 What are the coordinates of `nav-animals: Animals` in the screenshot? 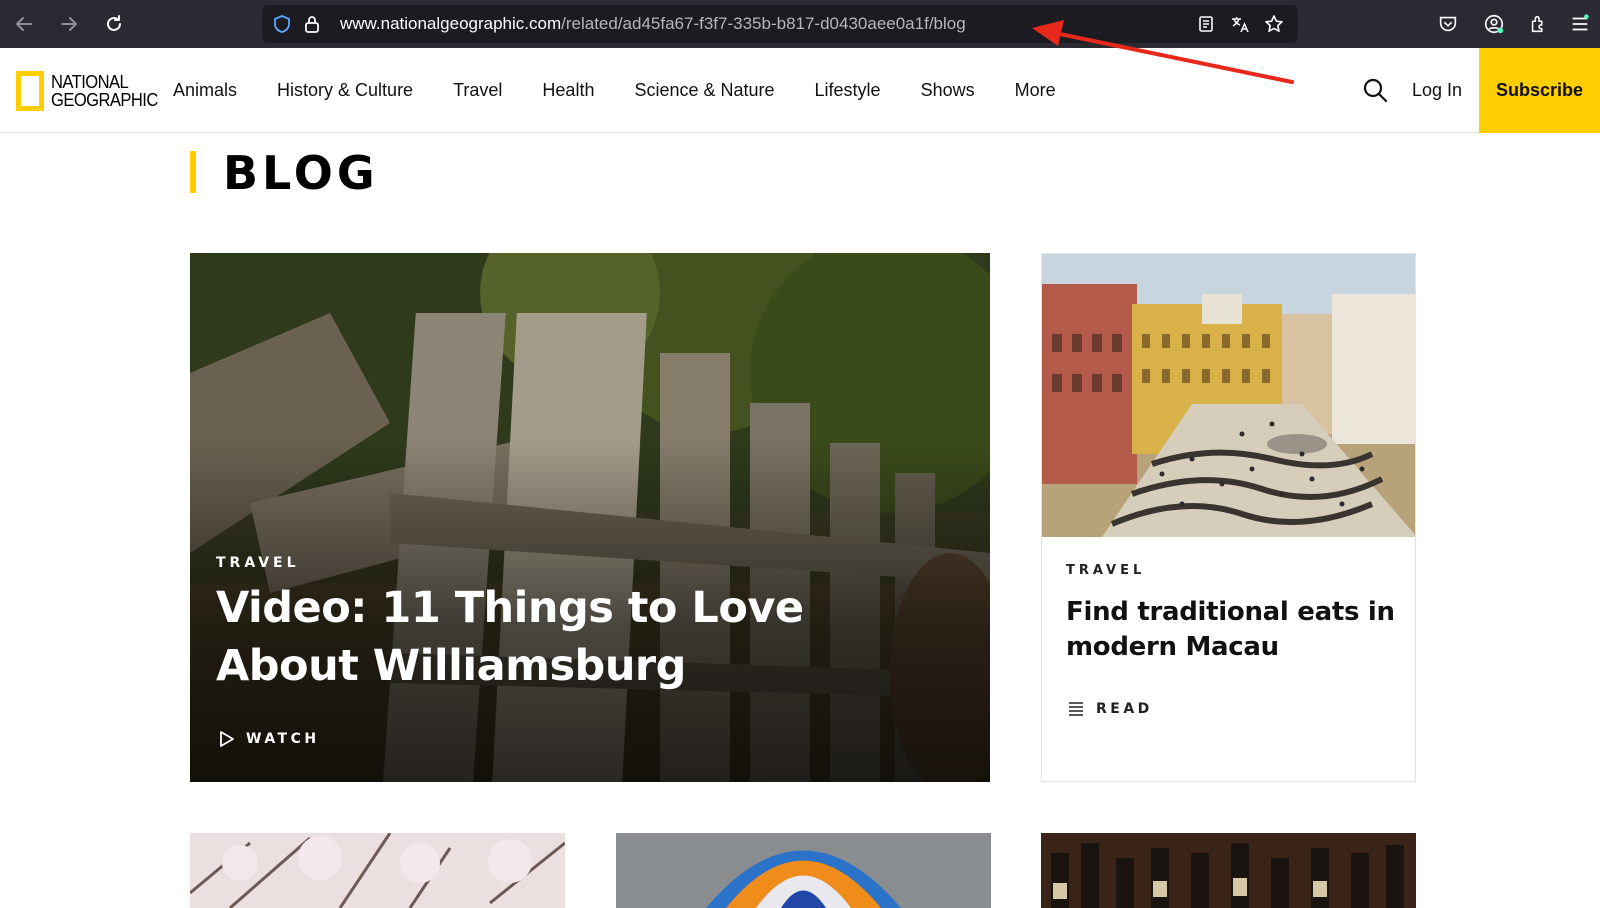 It's located at (205, 90).